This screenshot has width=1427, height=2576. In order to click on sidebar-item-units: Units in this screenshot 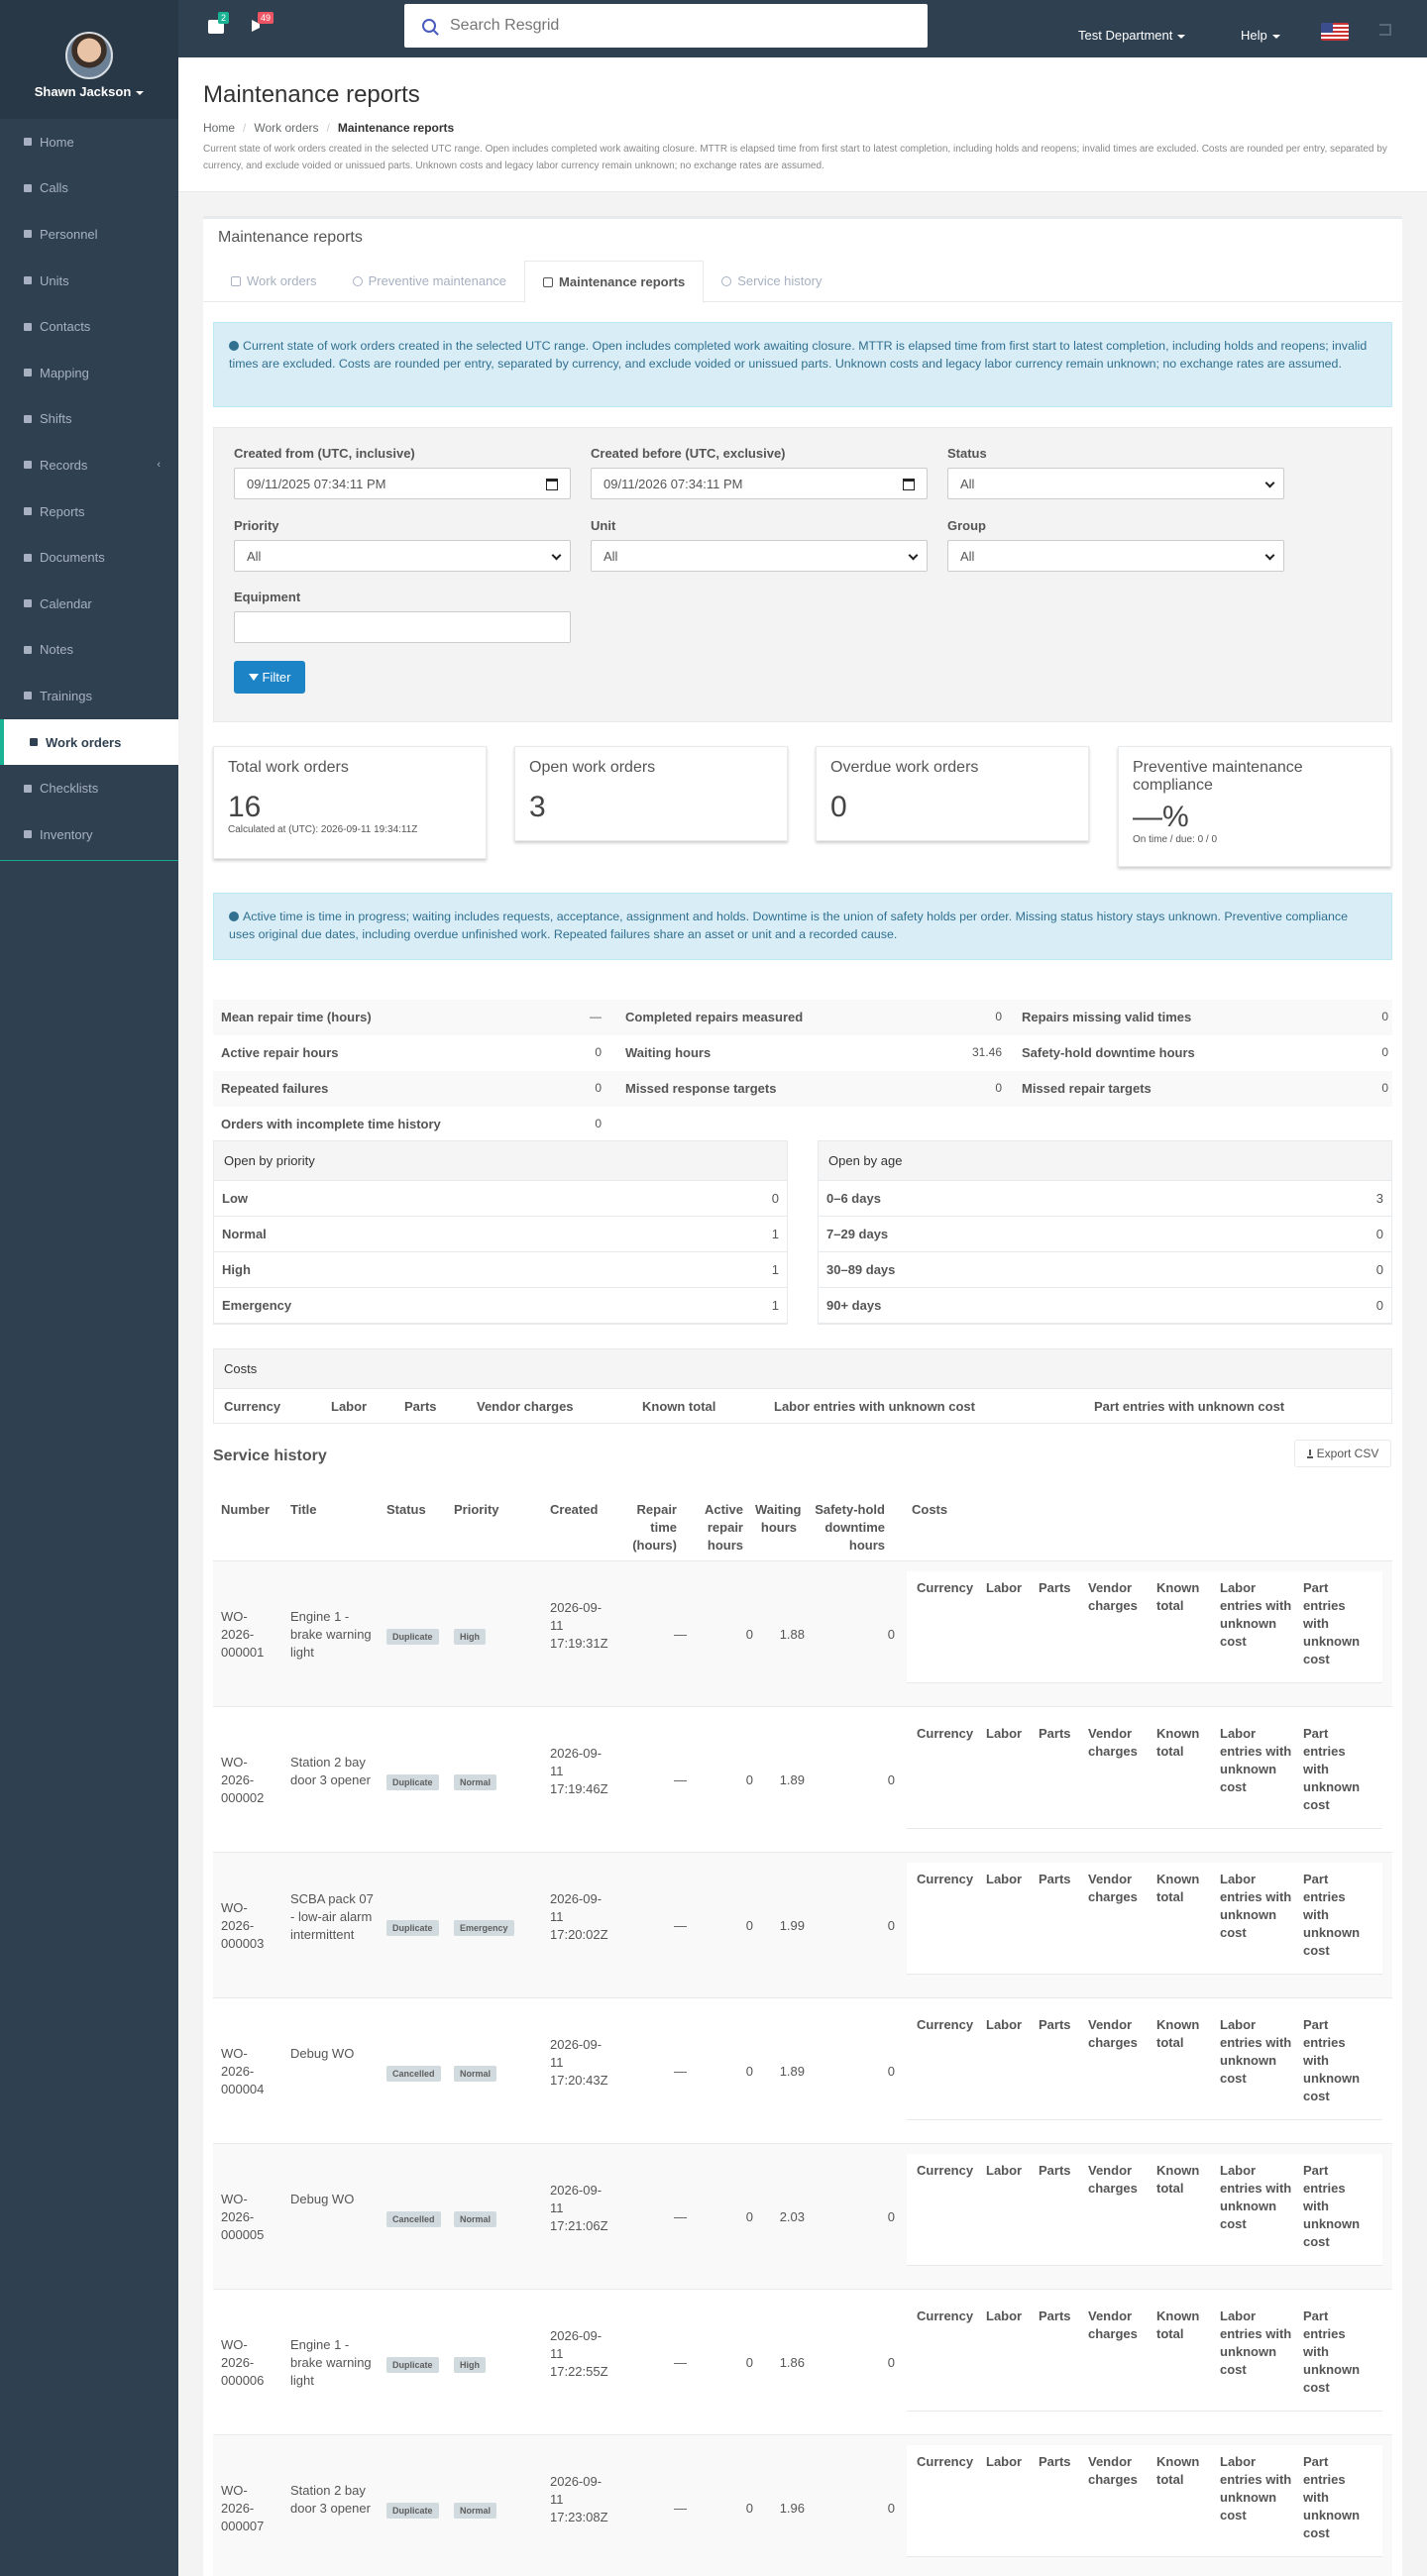, I will do `click(89, 281)`.